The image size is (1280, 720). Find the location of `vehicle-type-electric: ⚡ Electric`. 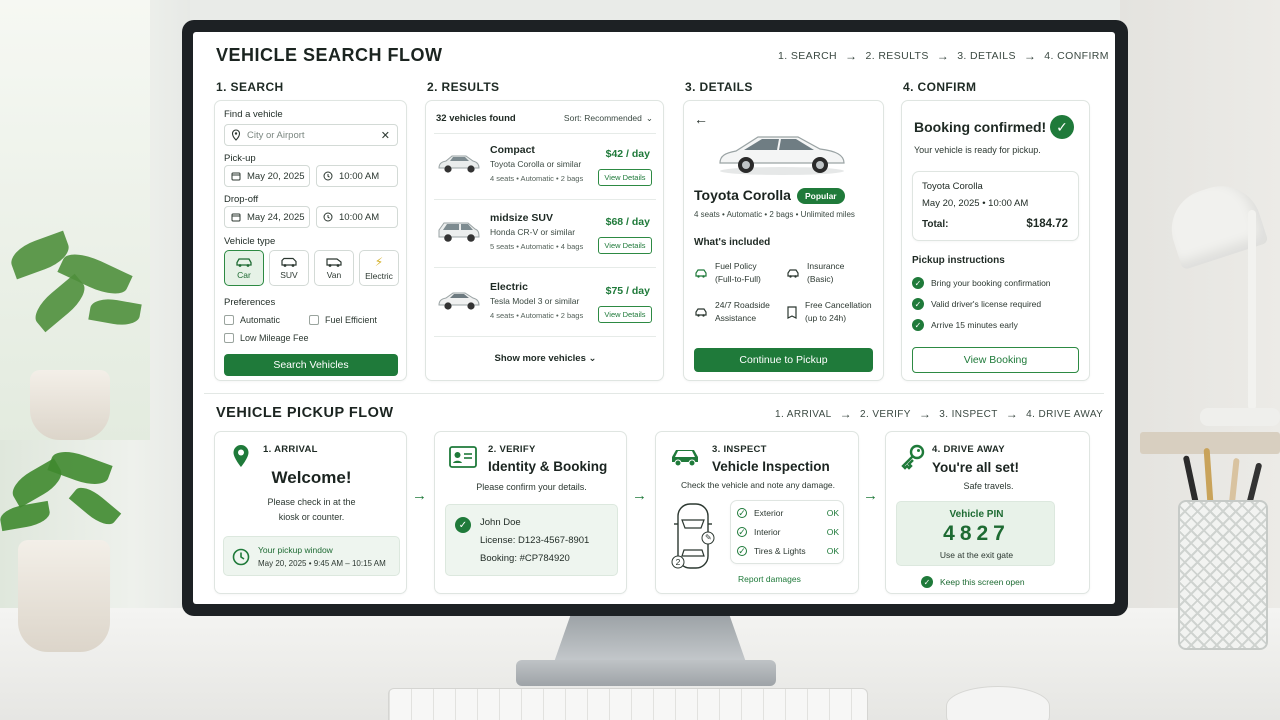

vehicle-type-electric: ⚡ Electric is located at coordinates (379, 268).